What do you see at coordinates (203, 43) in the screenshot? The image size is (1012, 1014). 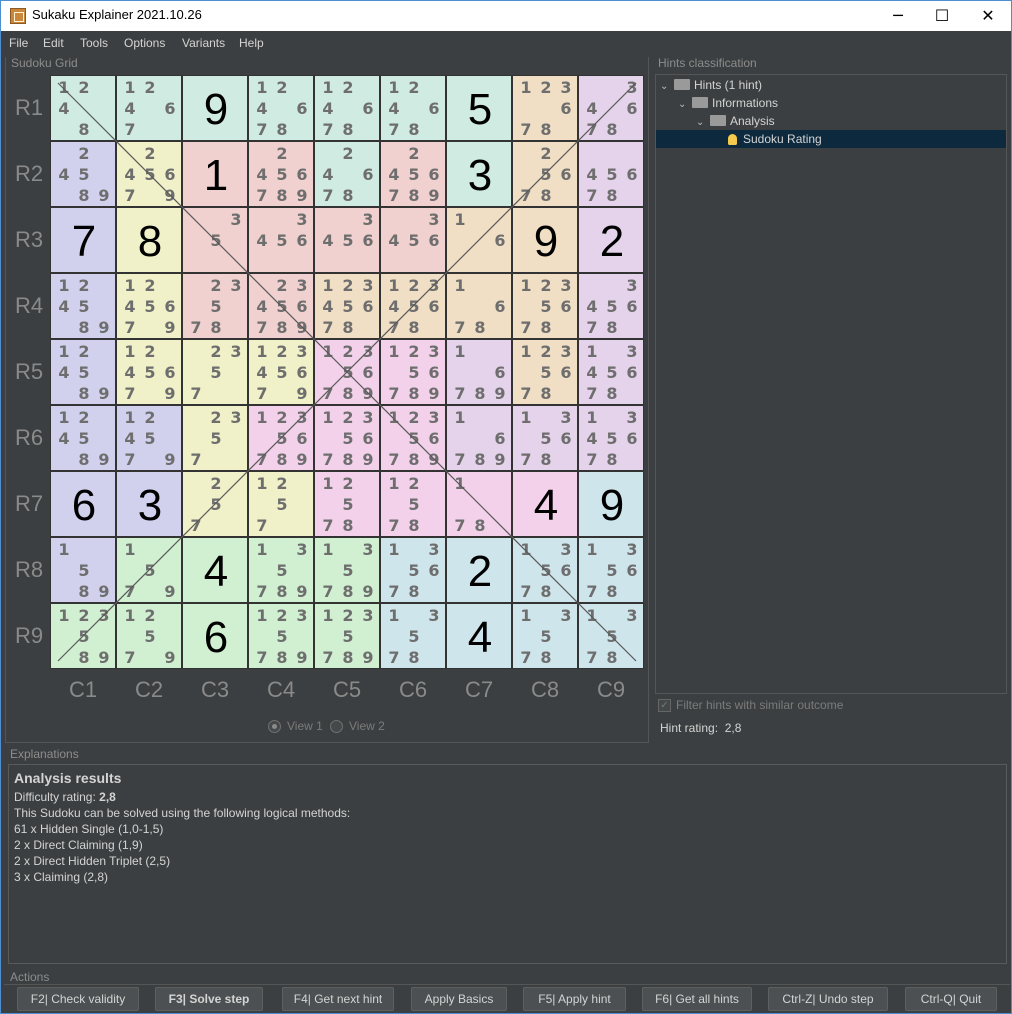 I see `menu-variants: Variants` at bounding box center [203, 43].